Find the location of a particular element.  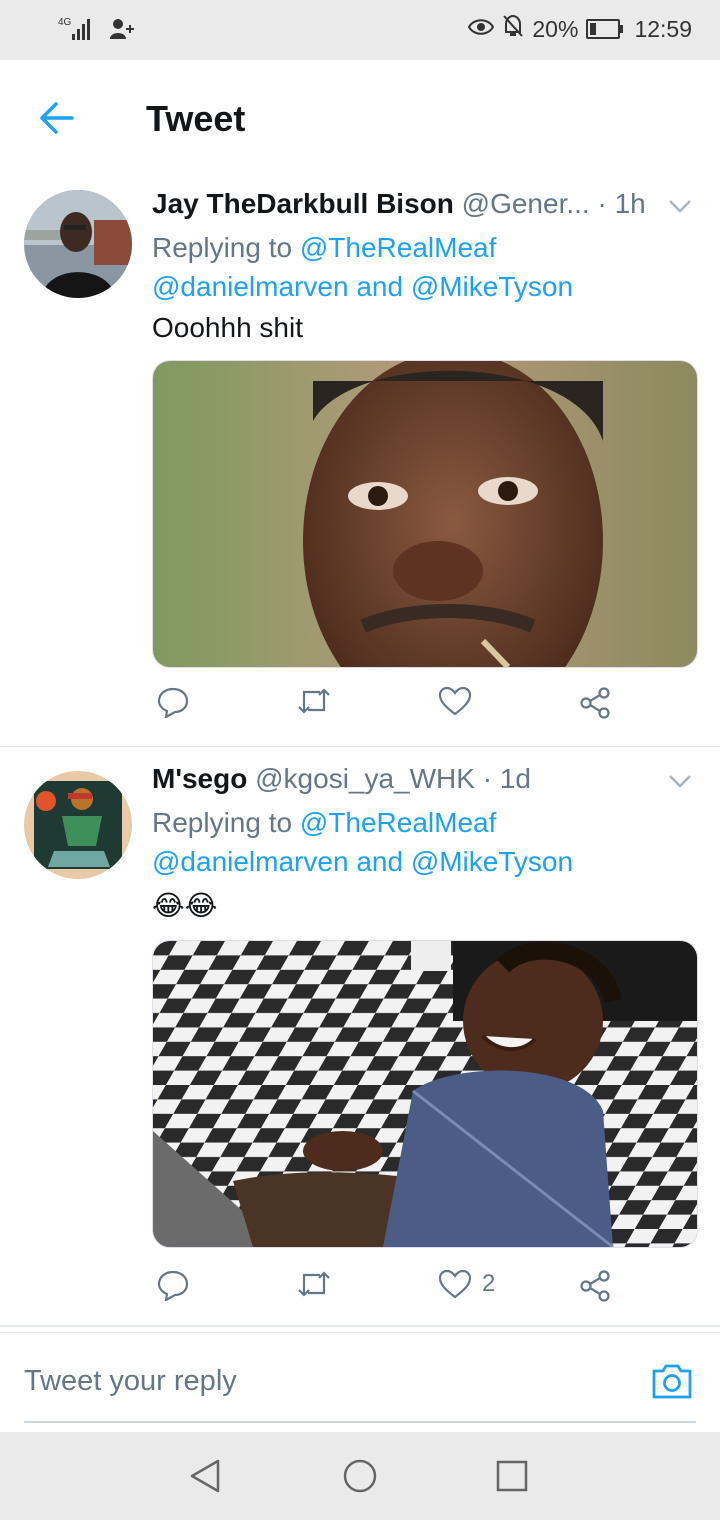

tweet-text: 😂😂 is located at coordinates (185, 905).